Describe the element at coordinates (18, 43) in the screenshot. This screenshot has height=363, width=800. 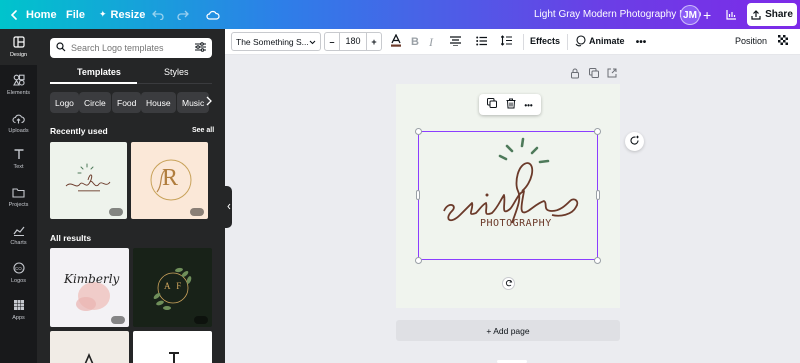
I see `design-icon` at that location.